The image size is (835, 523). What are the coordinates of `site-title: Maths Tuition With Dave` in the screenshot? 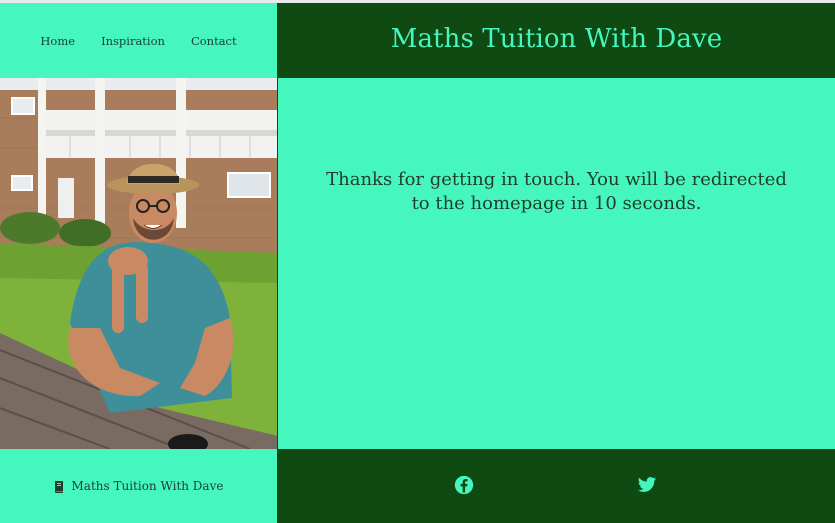 It's located at (556, 38).